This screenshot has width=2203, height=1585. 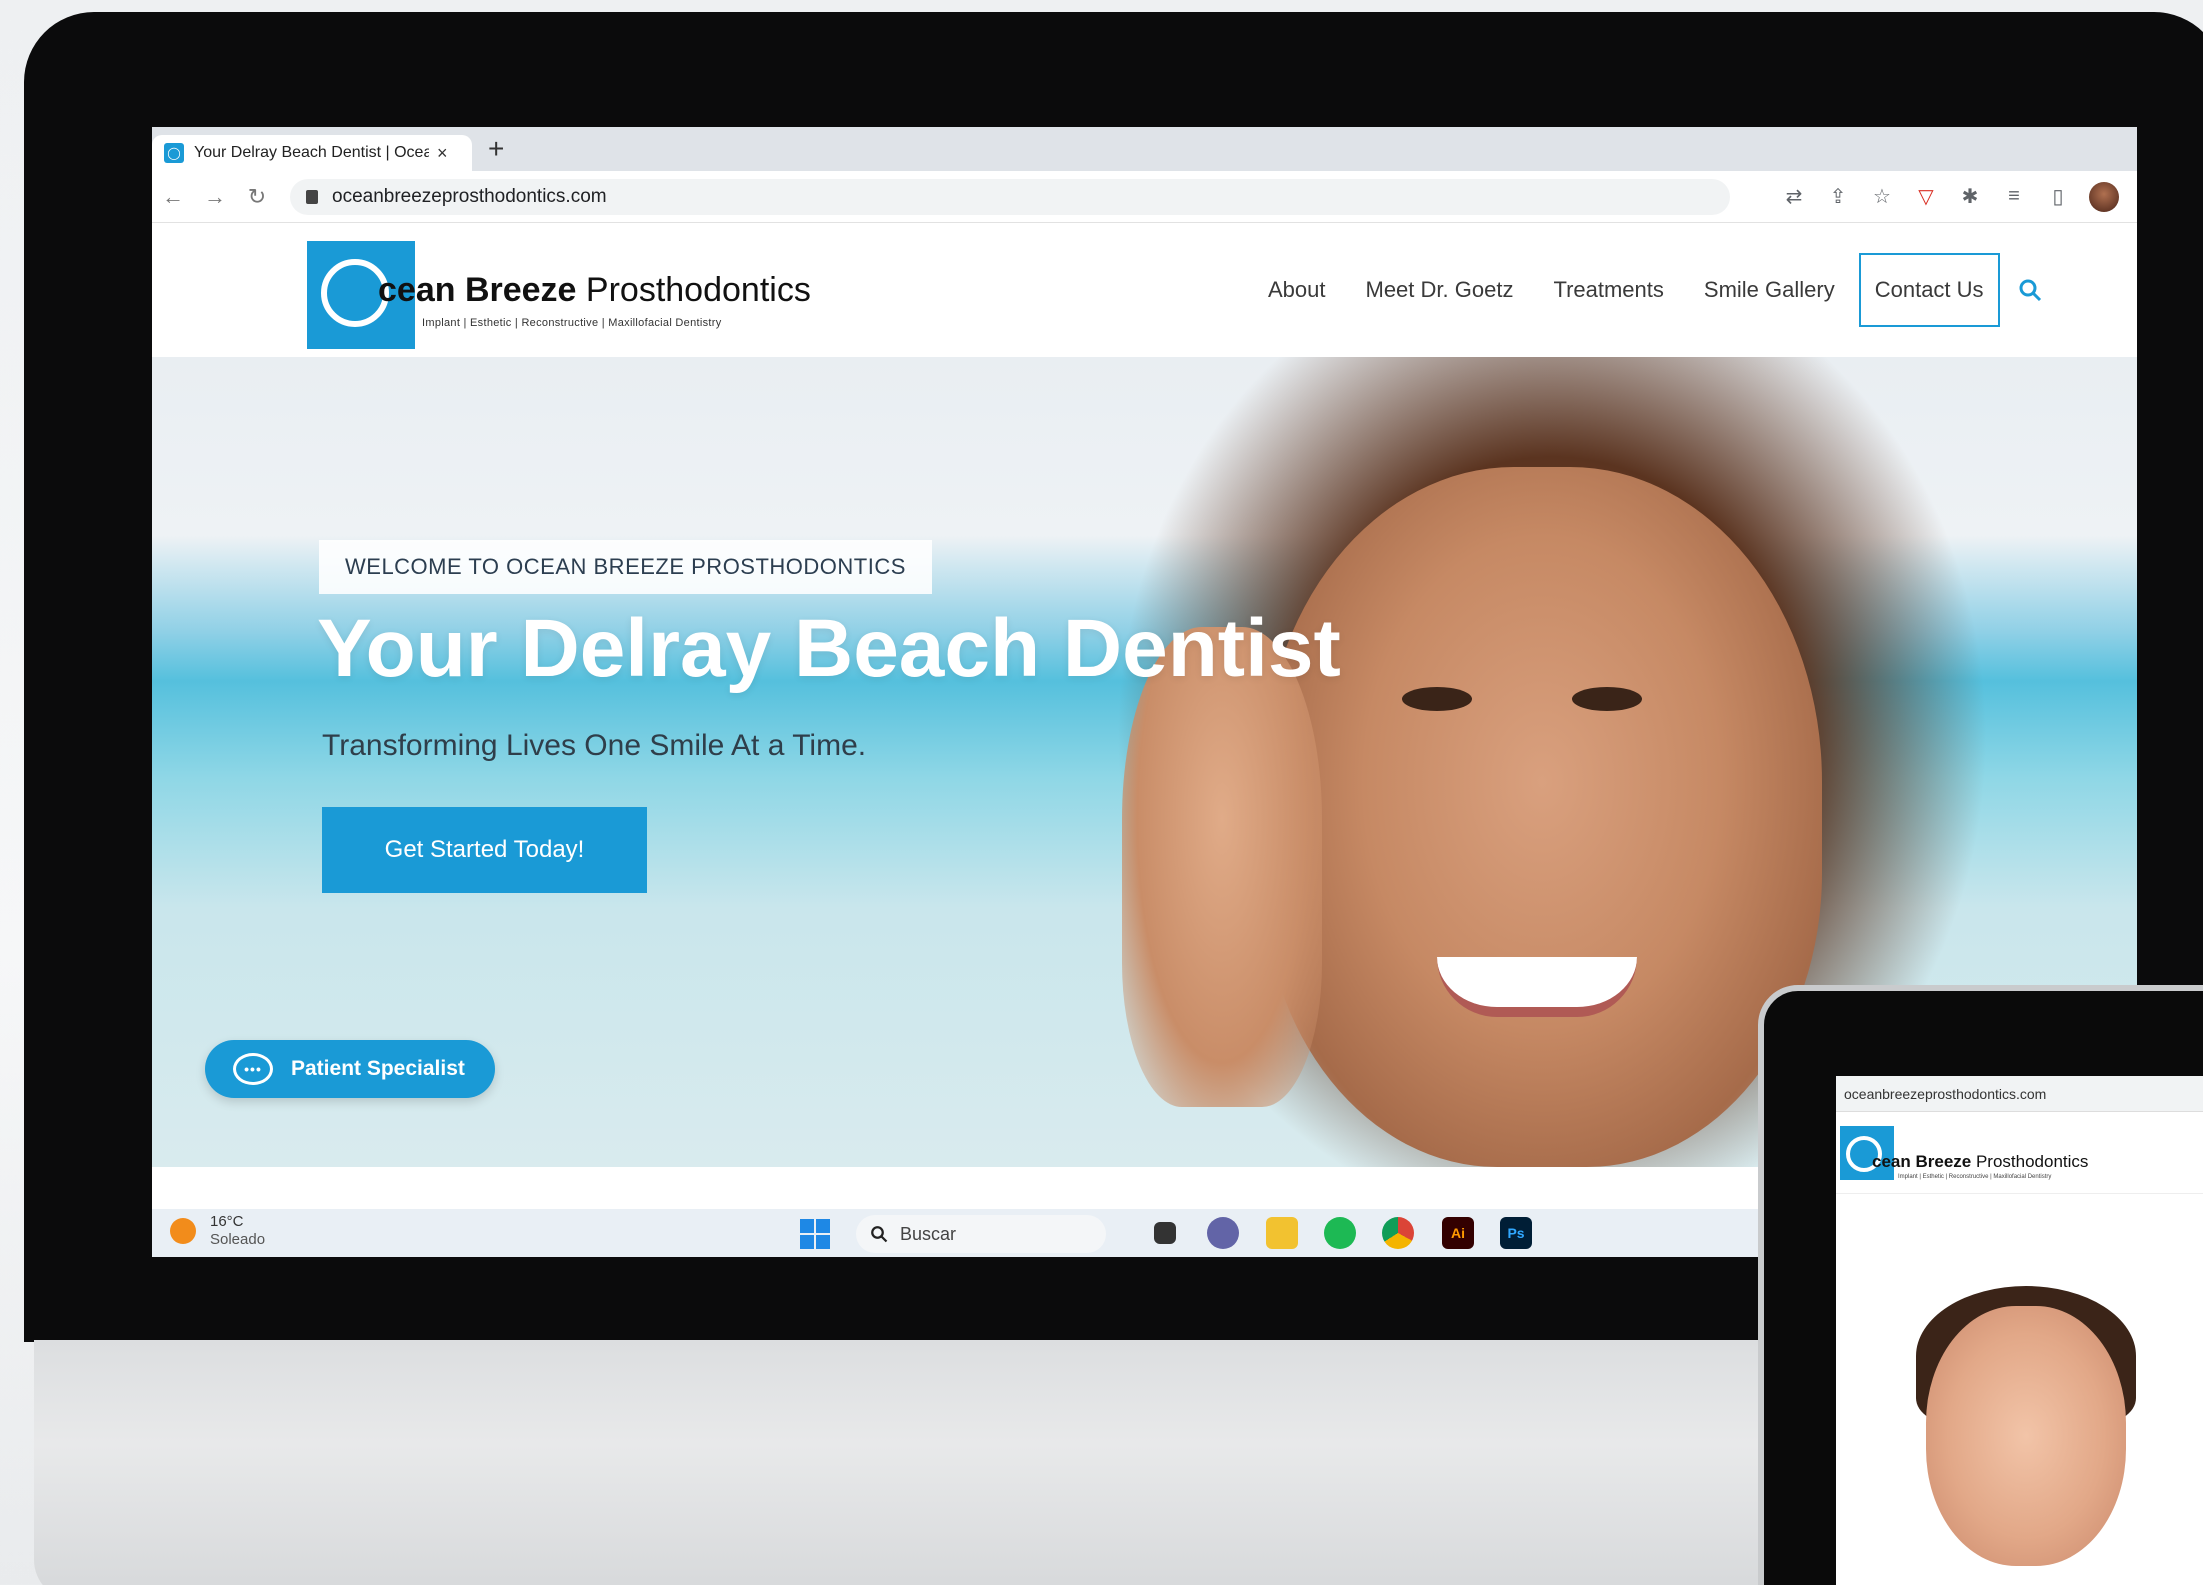 I want to click on tablet-url-bar: oceanbreezeprosthodontics.com, so click(x=2019, y=1094).